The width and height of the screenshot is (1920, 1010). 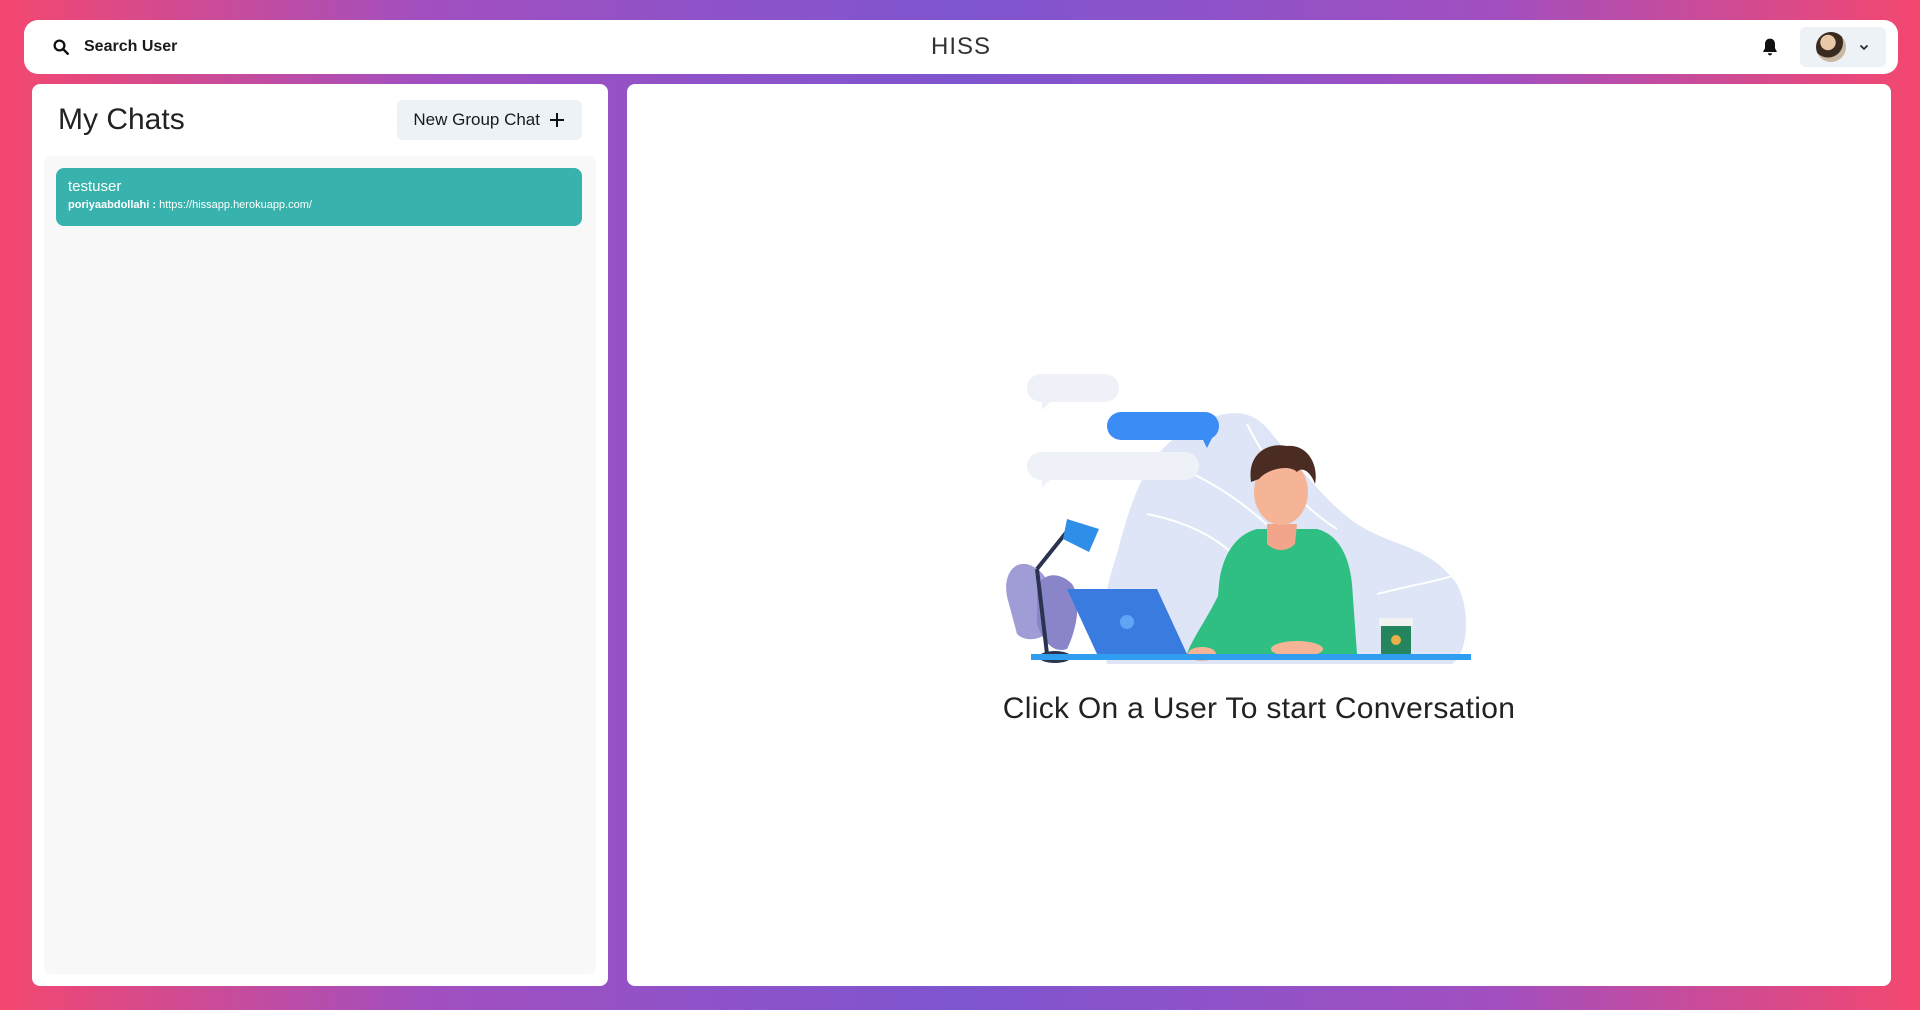 I want to click on search-user-label: Search User, so click(x=131, y=46).